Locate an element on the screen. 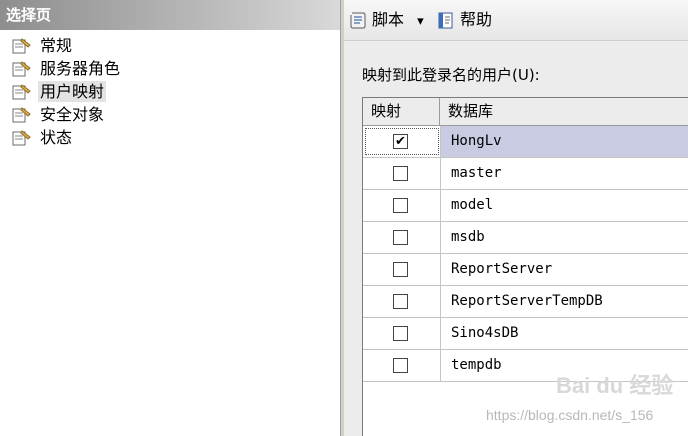 Image resolution: width=688 pixels, height=436 pixels. column-header-database: 数据库 is located at coordinates (564, 111).